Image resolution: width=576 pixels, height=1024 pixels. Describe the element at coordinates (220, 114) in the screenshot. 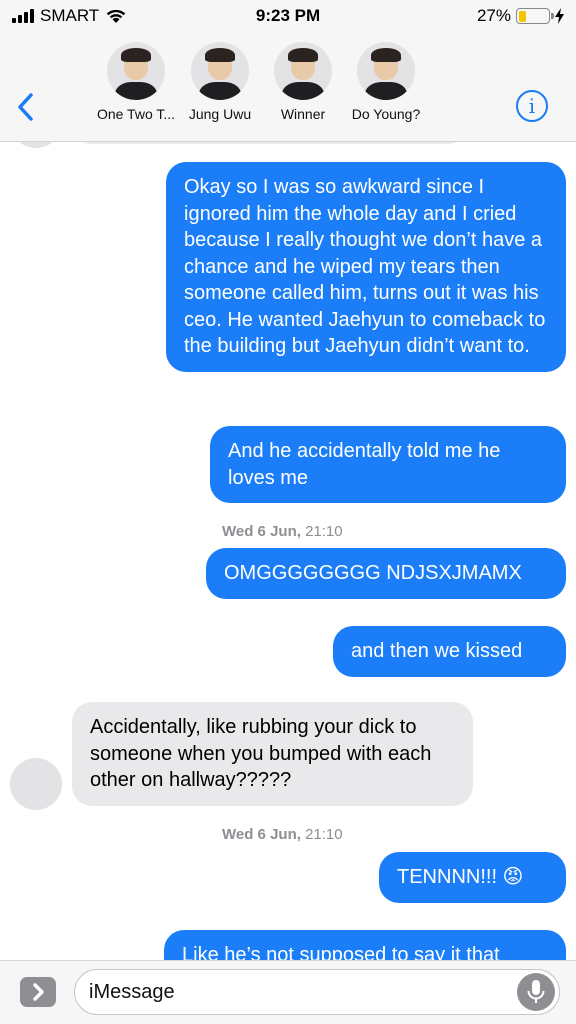

I see `contact-name: Jung Uwu` at that location.